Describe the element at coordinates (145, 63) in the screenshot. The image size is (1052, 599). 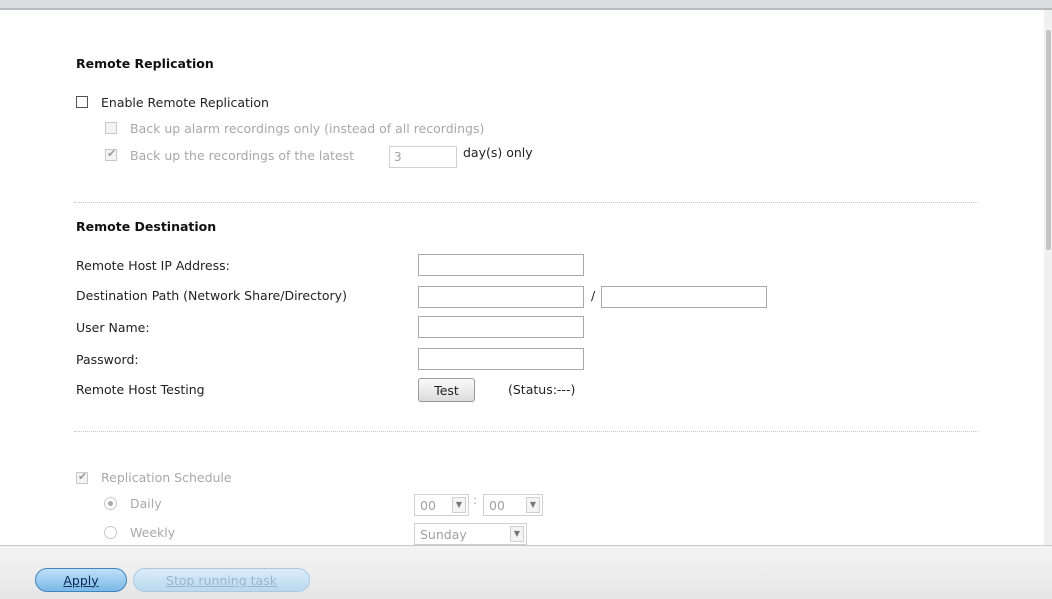
I see `remote-replication-title: Remote Replication` at that location.